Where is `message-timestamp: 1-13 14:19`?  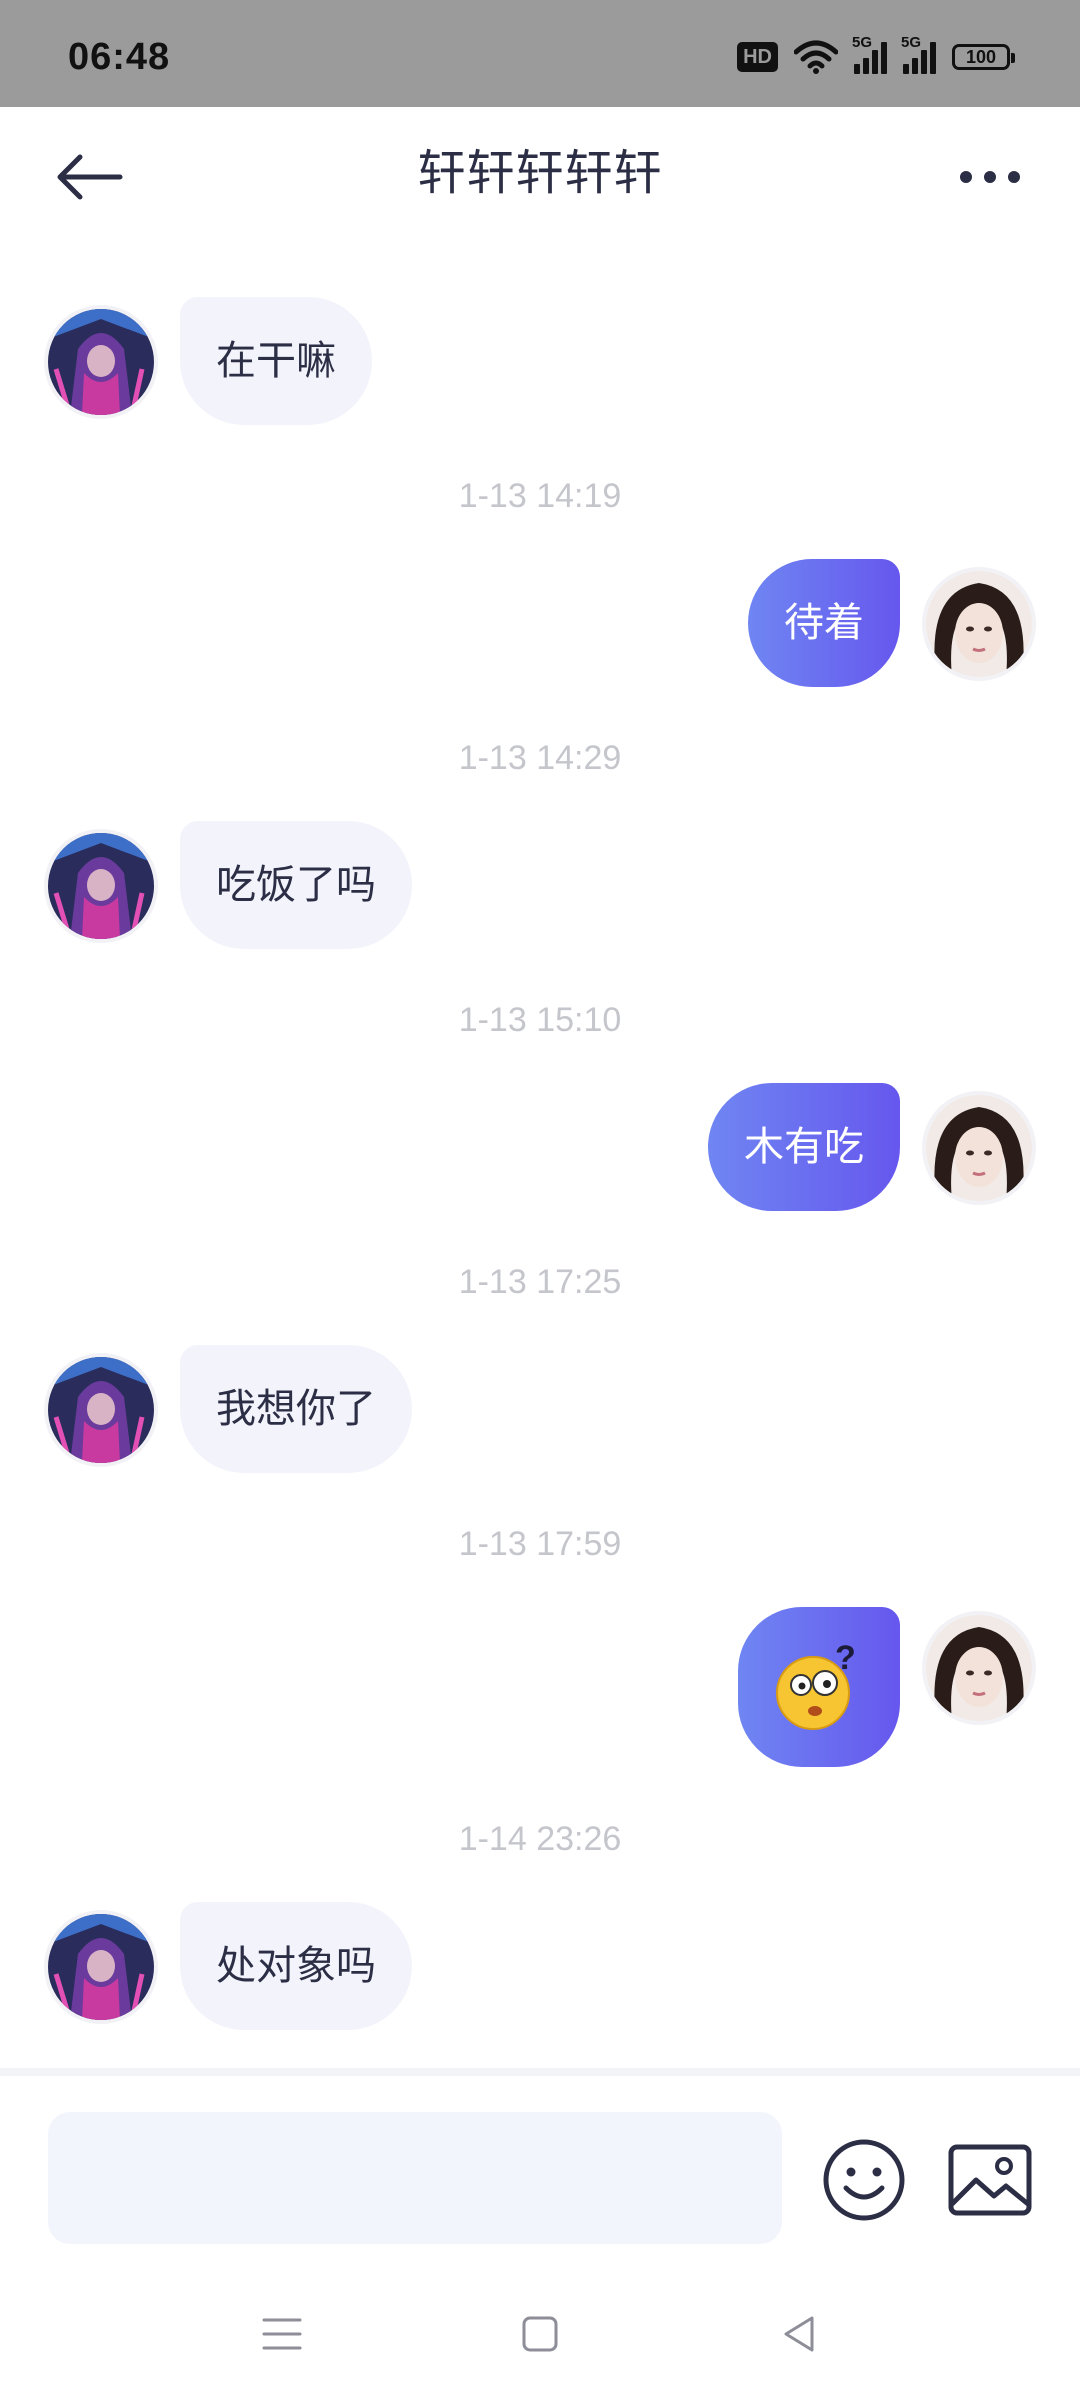
message-timestamp: 1-13 14:19 is located at coordinates (540, 496).